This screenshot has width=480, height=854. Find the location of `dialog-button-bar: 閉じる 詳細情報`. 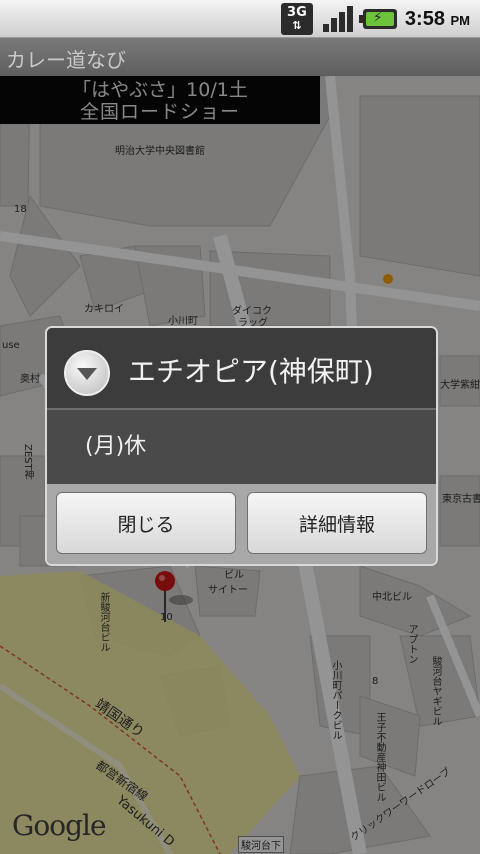

dialog-button-bar: 閉じる 詳細情報 is located at coordinates (241, 524).